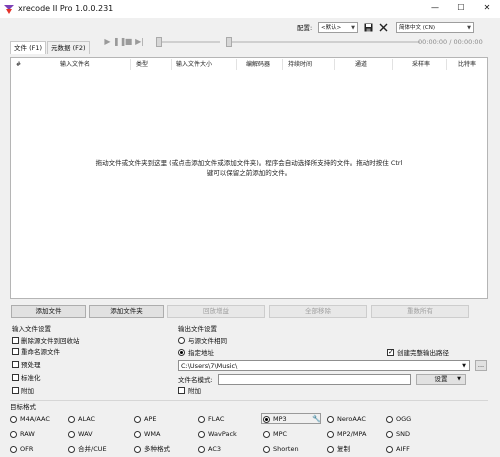 The height and width of the screenshot is (457, 500). Describe the element at coordinates (142, 65) in the screenshot. I see `column-header-type: 类型` at that location.